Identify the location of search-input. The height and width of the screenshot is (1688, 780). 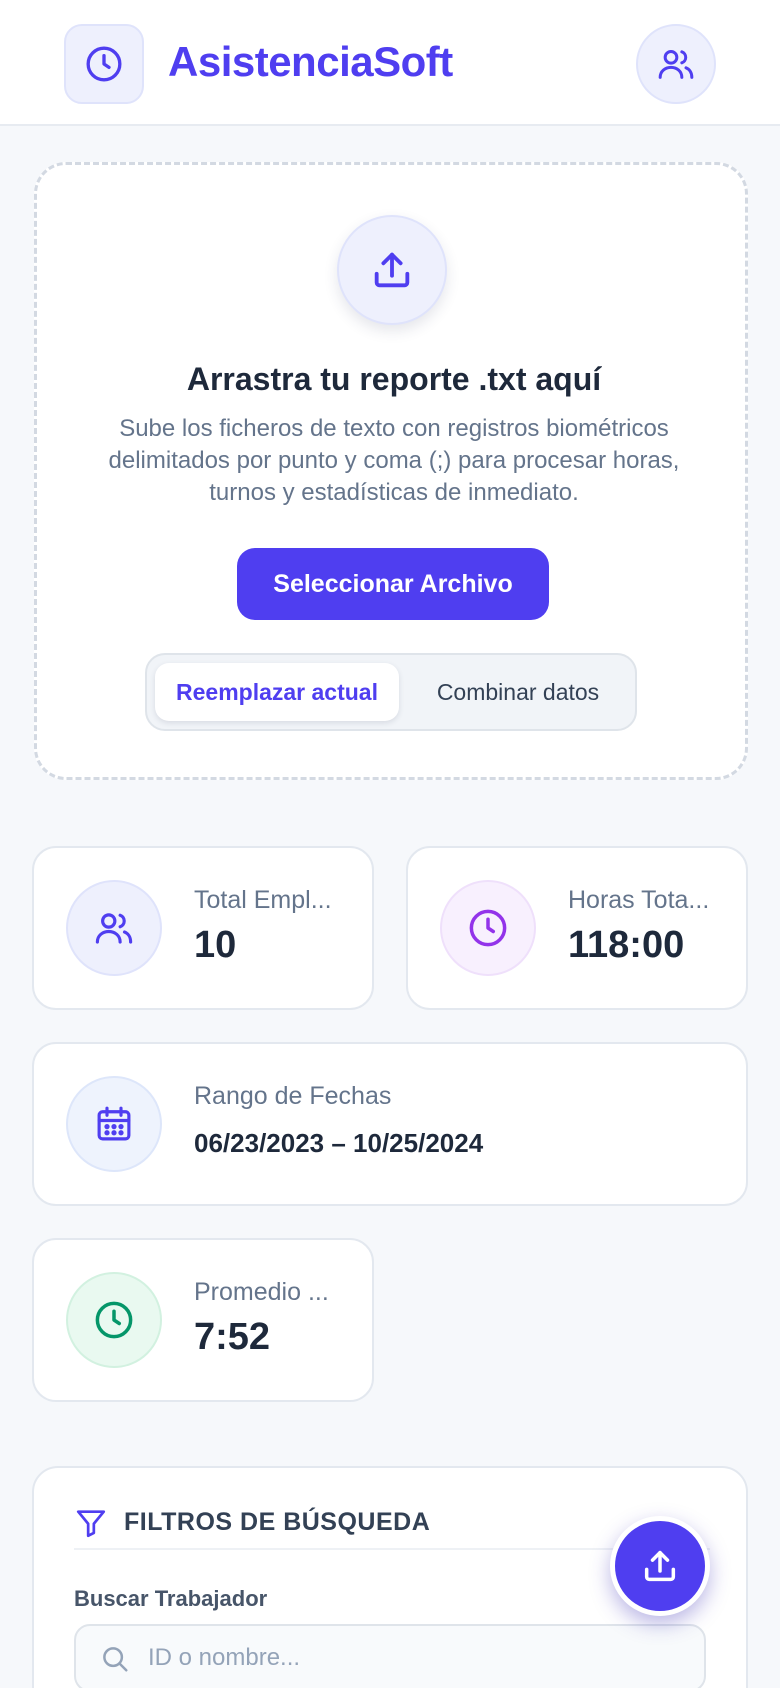
(418, 1657).